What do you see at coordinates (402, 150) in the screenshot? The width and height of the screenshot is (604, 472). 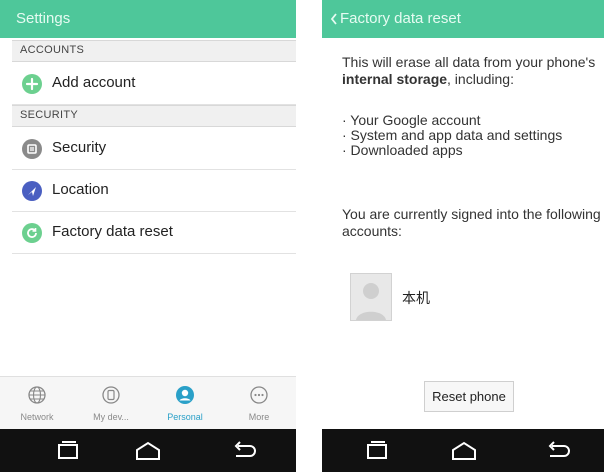 I see `list-item: · Downloaded apps` at bounding box center [402, 150].